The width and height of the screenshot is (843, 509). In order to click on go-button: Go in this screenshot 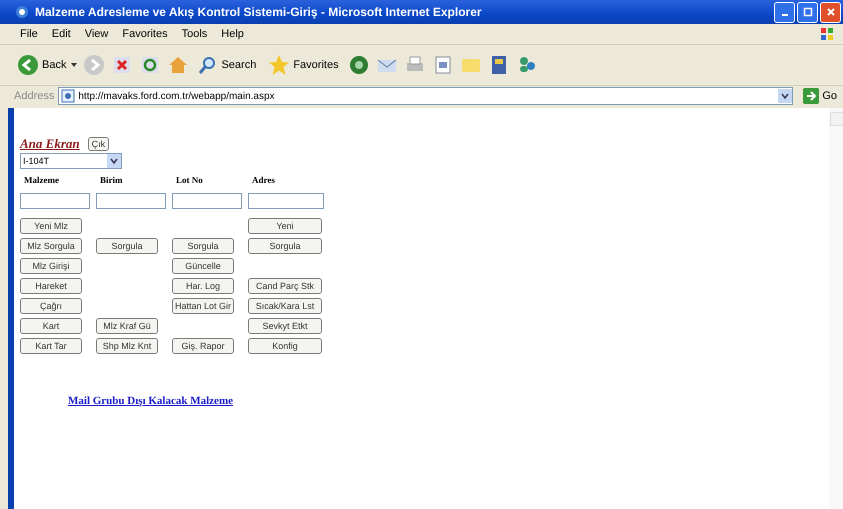, I will do `click(820, 96)`.